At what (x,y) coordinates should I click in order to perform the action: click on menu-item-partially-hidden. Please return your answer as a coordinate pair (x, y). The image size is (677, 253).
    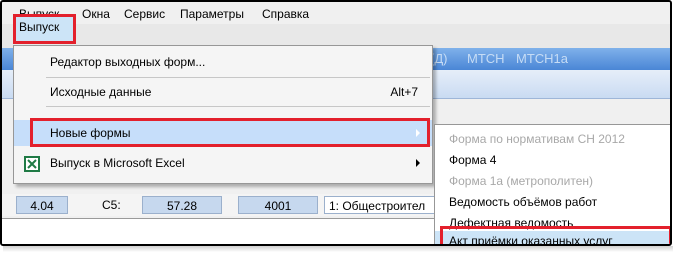
    Looking at the image, I should click on (223, 112).